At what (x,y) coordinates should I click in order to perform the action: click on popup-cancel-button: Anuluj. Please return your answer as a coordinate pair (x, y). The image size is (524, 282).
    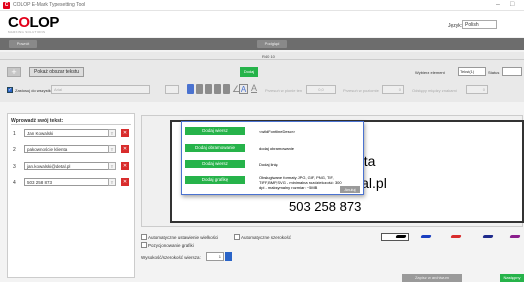
    Looking at the image, I should click on (350, 189).